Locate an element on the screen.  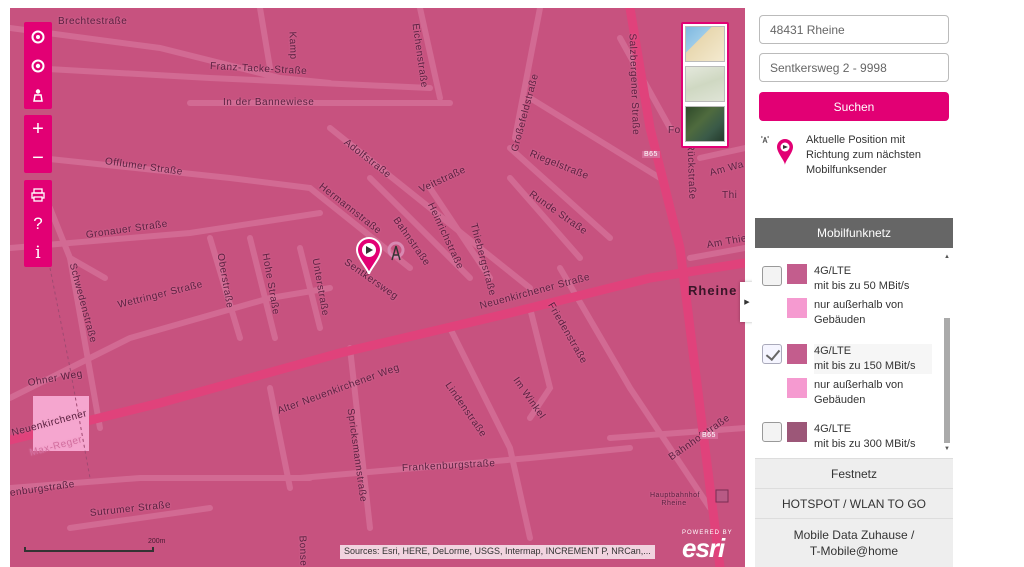
zoom-out-icon: − is located at coordinates (38, 158).